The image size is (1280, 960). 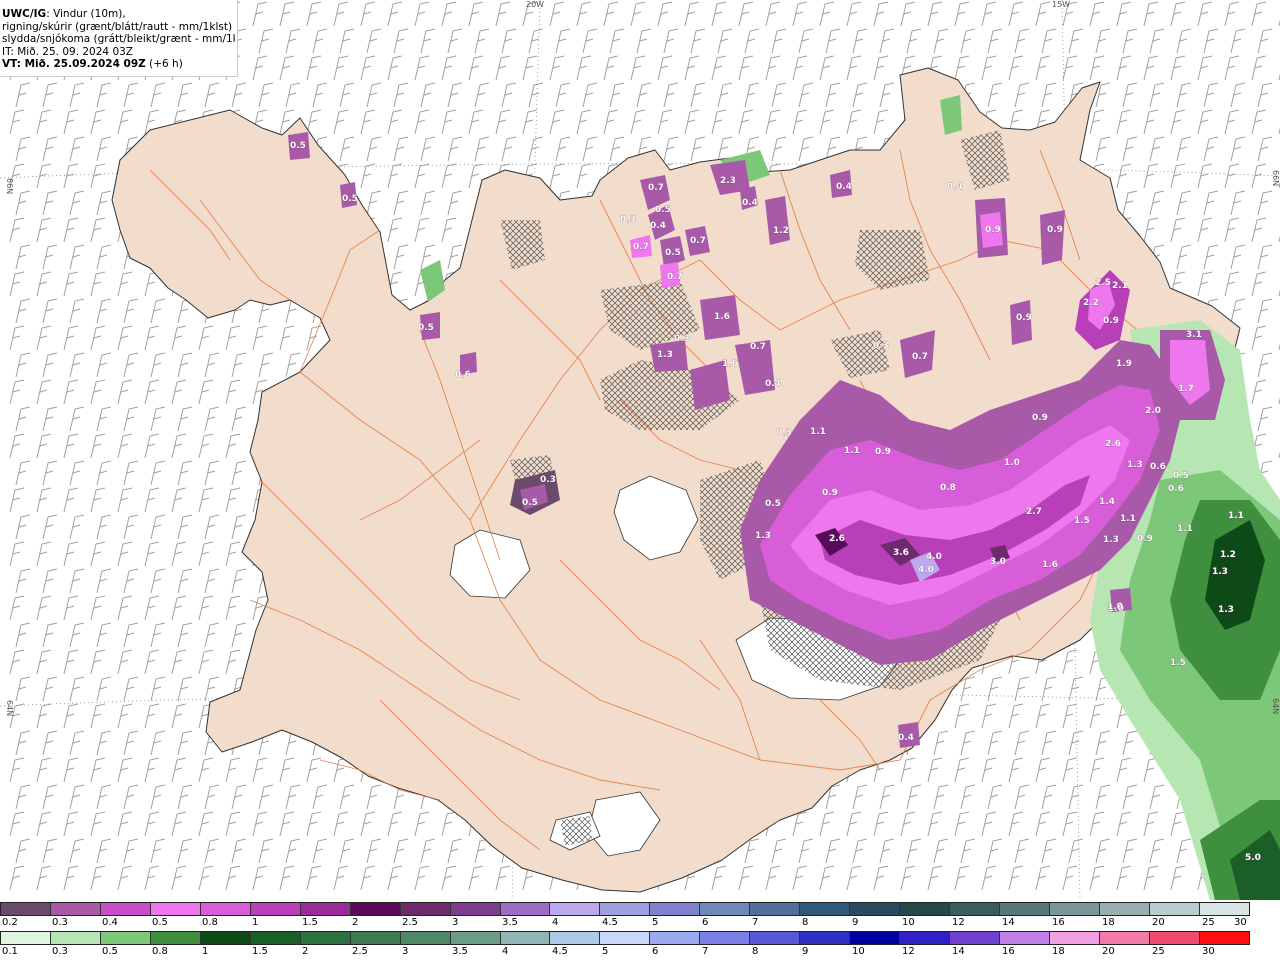 I want to click on precip-label: 1.0, so click(x=1012, y=463).